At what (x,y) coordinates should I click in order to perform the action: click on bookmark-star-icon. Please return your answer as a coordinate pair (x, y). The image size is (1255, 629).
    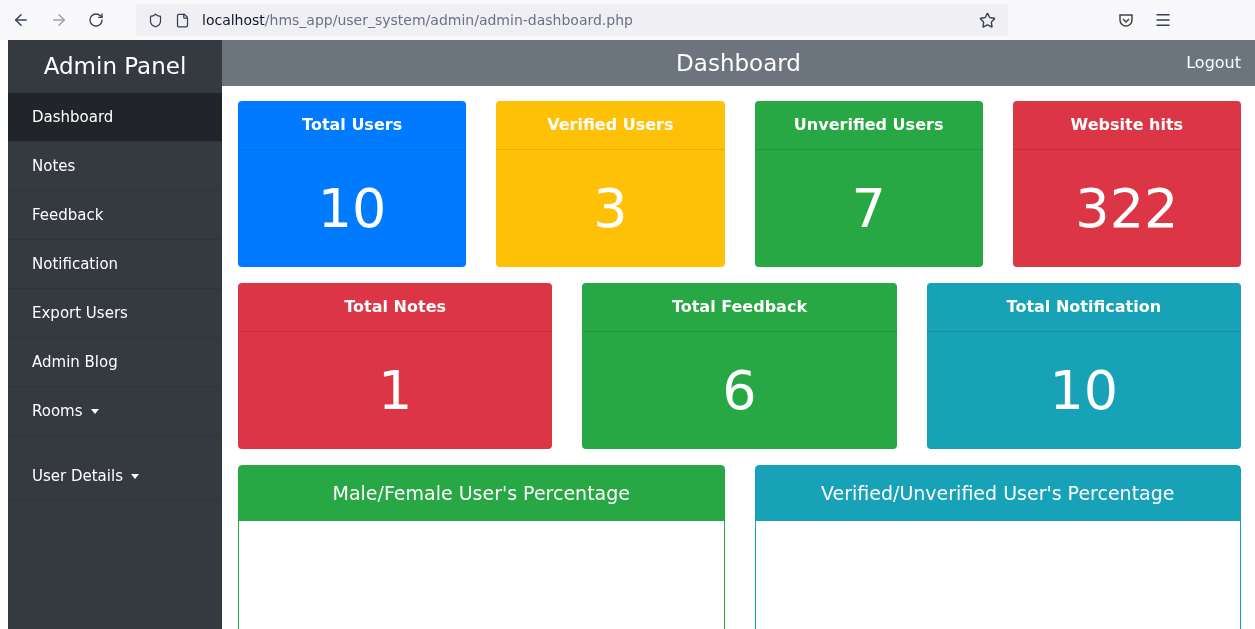
    Looking at the image, I should click on (987, 20).